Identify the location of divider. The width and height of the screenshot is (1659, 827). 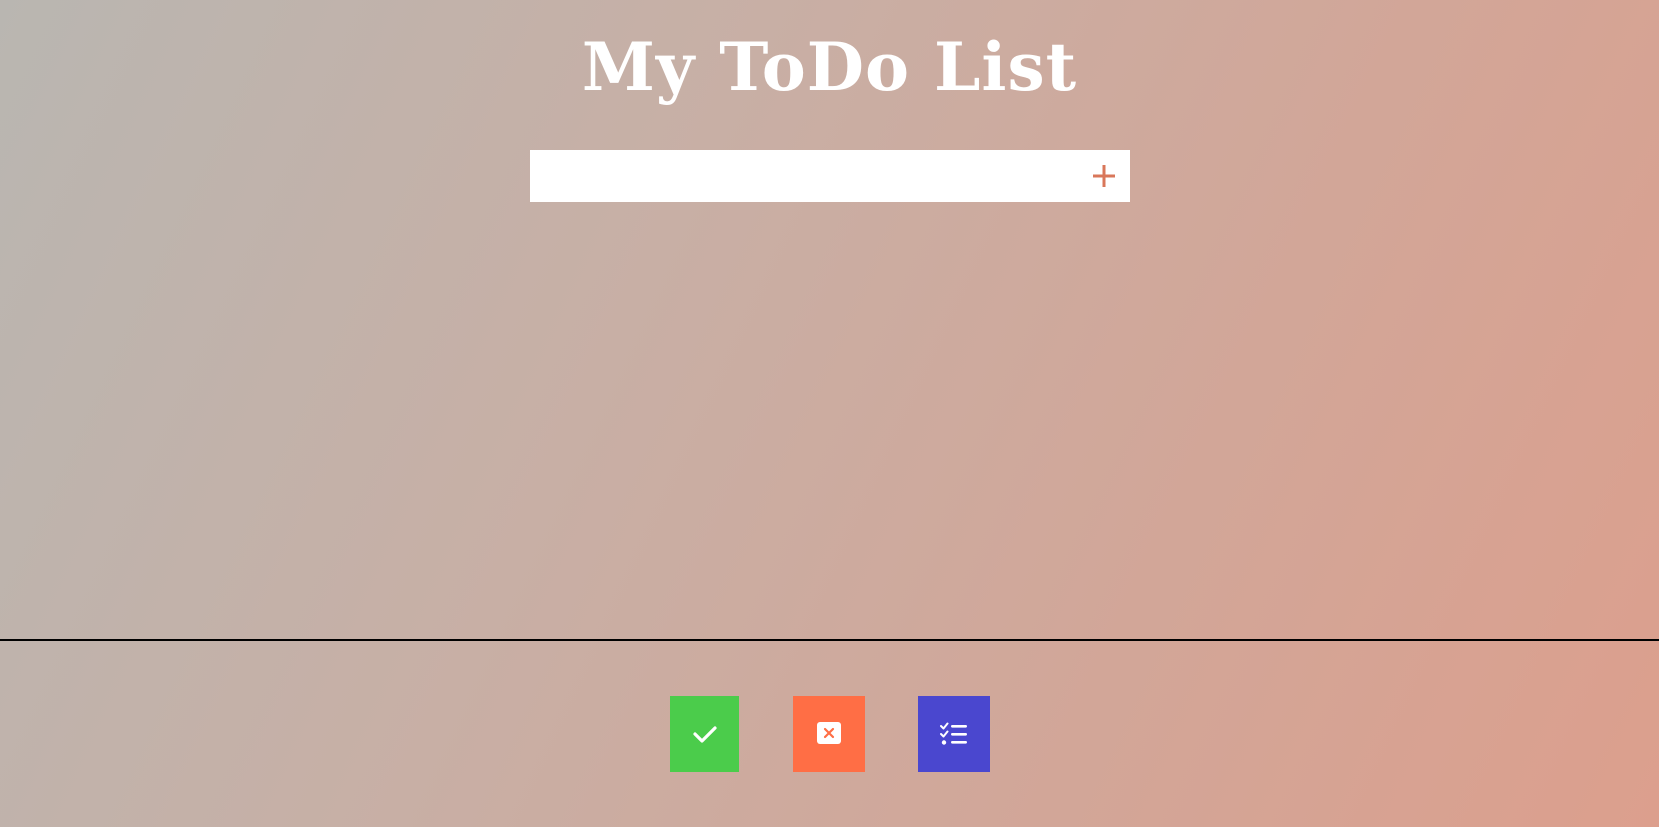
(829, 640).